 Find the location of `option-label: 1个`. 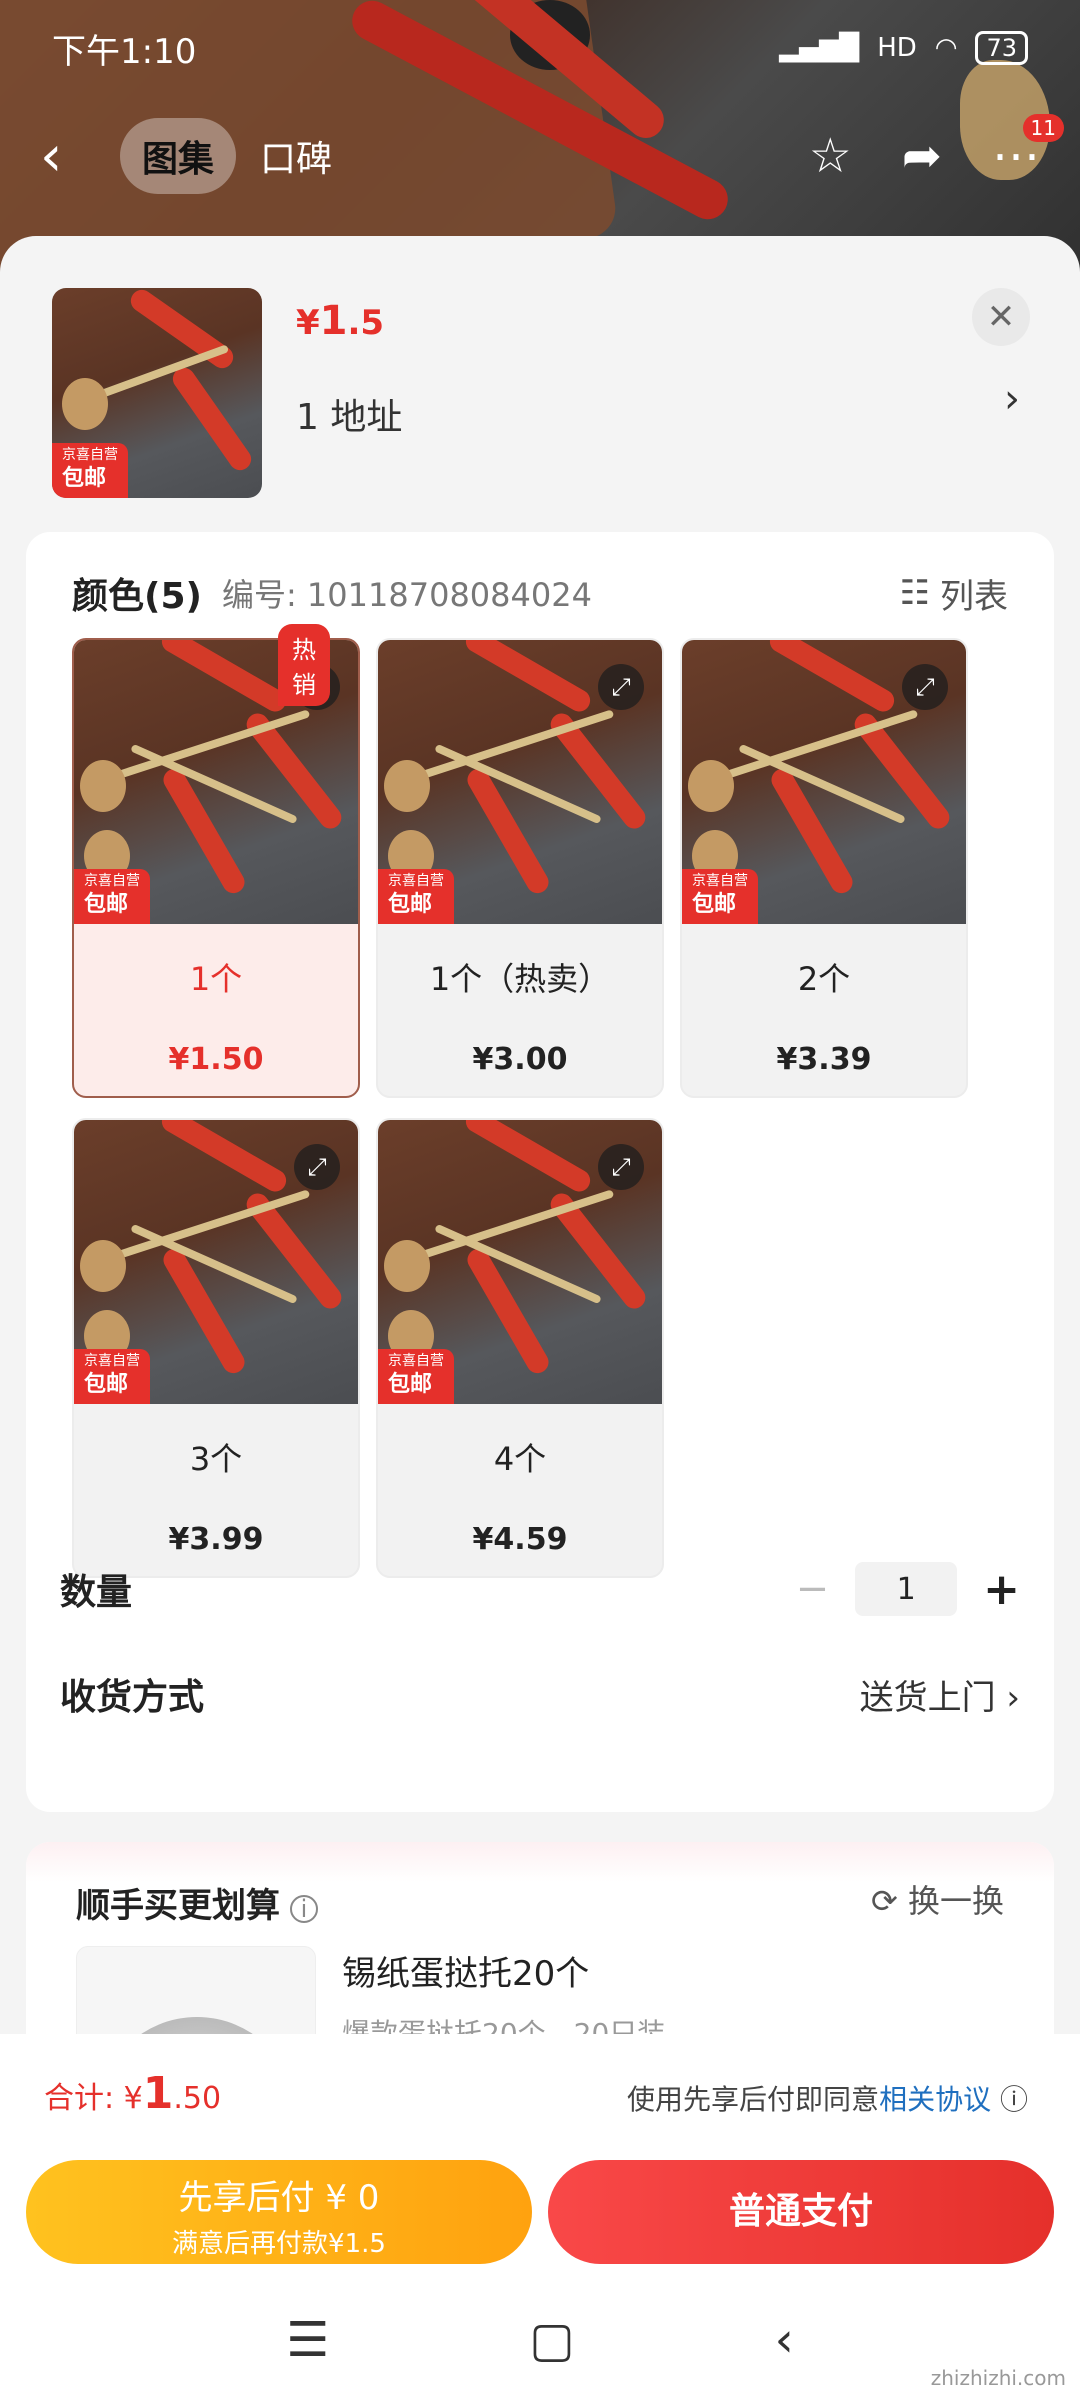

option-label: 1个 is located at coordinates (216, 979).